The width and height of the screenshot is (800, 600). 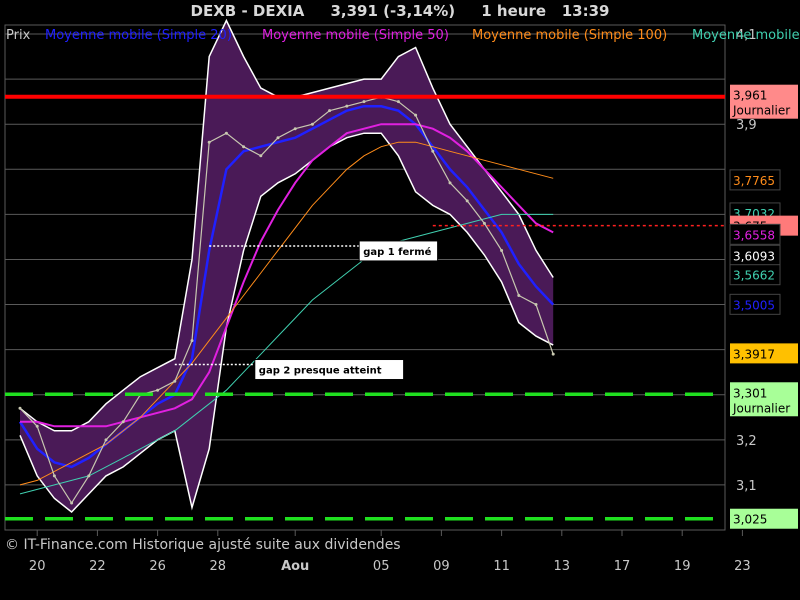 I want to click on x-tick-label: 09, so click(x=441, y=566).